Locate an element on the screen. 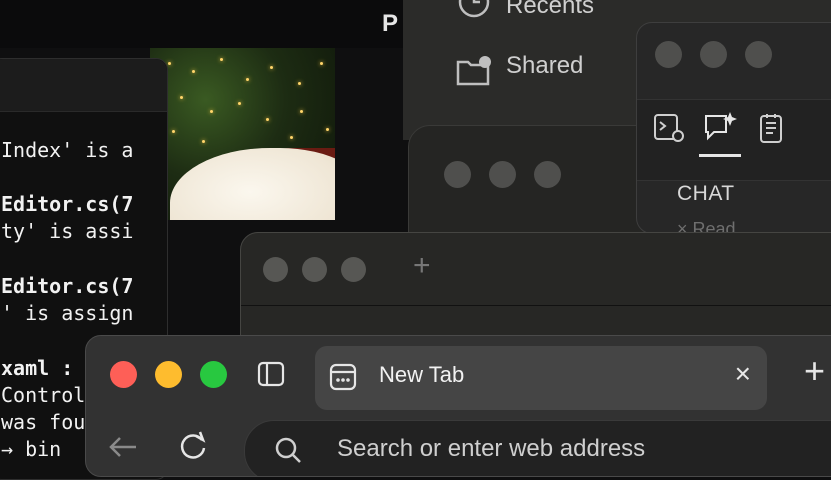 This screenshot has height=480, width=831. sidebar-item-shared: Shared is located at coordinates (520, 69).